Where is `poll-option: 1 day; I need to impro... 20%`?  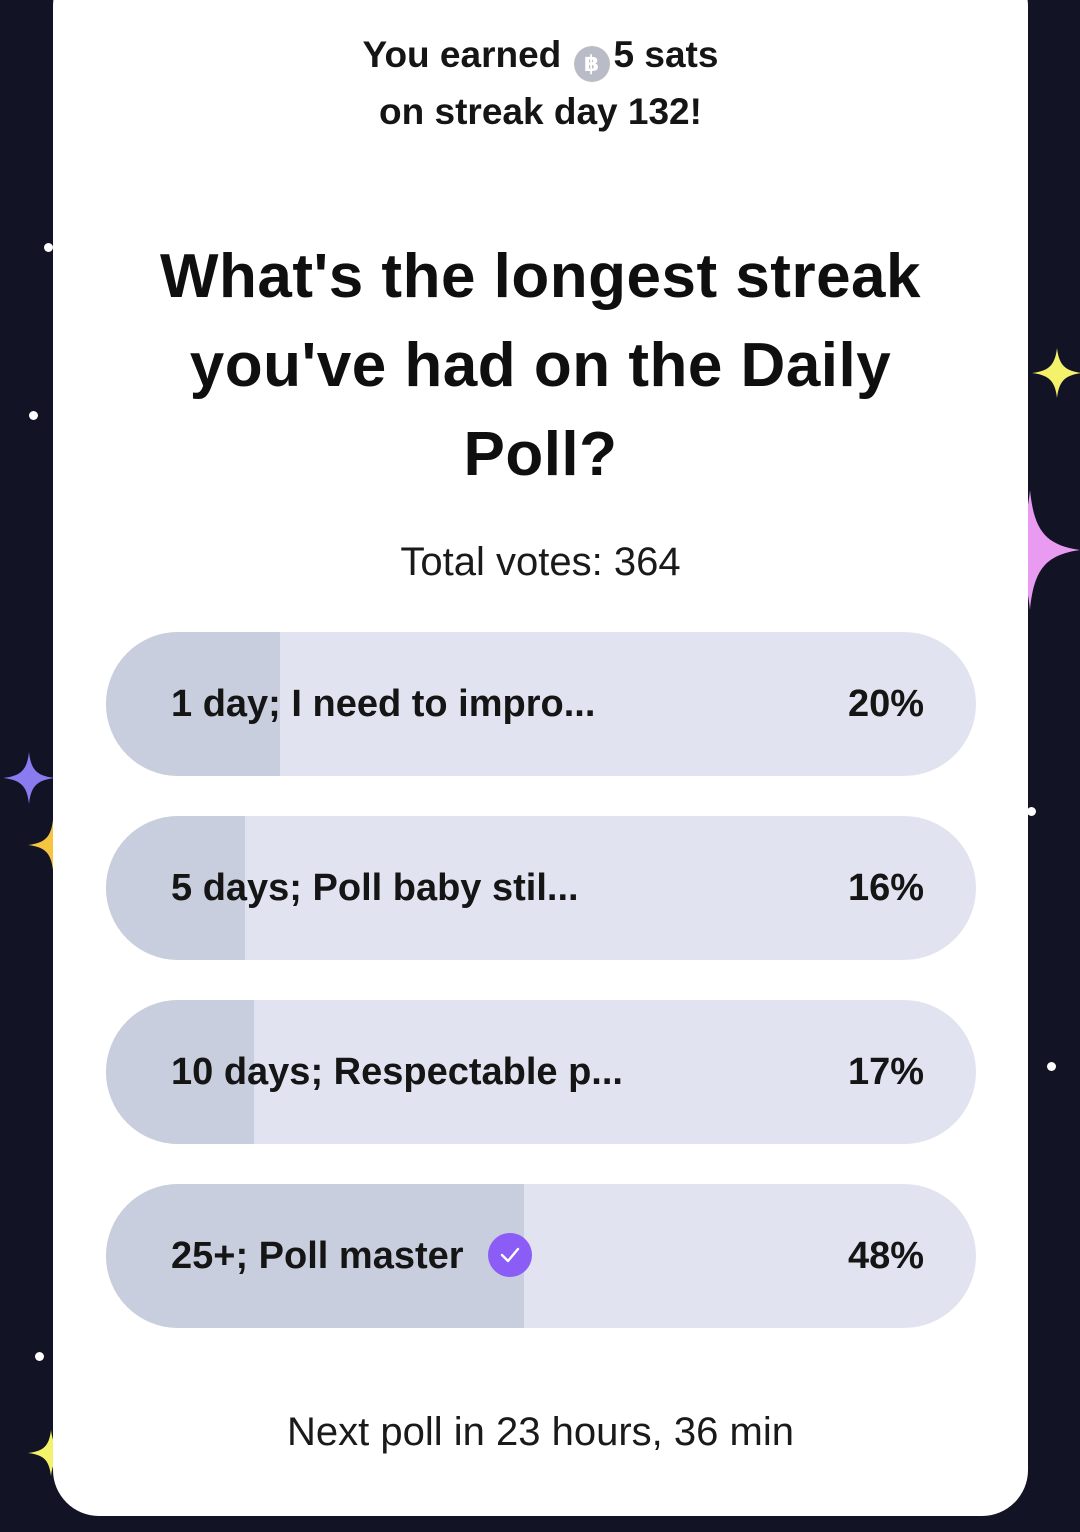
poll-option: 1 day; I need to impro... 20% is located at coordinates (541, 704).